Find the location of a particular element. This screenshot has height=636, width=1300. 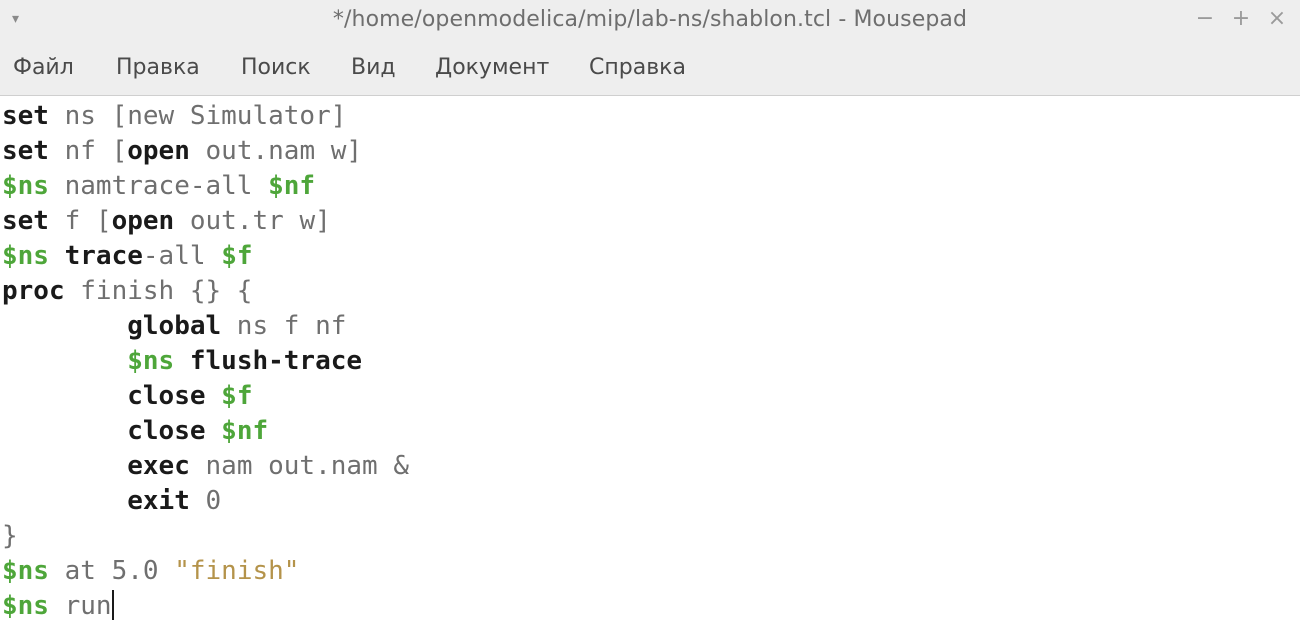

code-token-plain: out.nam w] is located at coordinates (276, 151).